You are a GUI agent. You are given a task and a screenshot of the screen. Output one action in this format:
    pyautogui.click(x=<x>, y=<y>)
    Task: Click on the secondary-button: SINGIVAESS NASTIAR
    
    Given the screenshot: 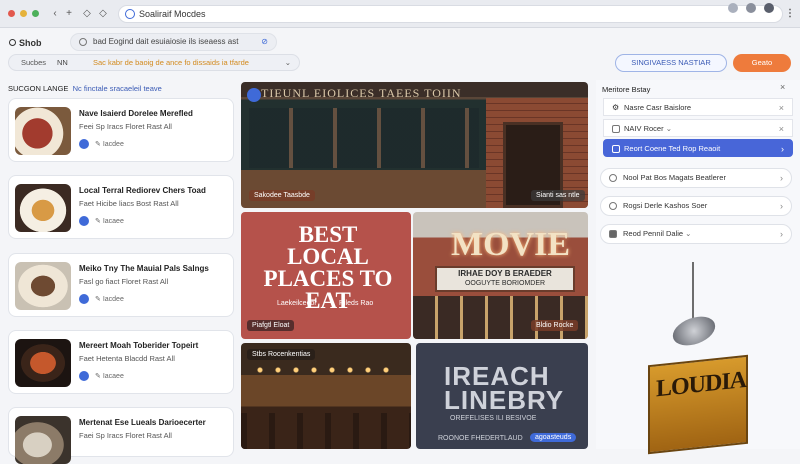 What is the action you would take?
    pyautogui.click(x=671, y=63)
    